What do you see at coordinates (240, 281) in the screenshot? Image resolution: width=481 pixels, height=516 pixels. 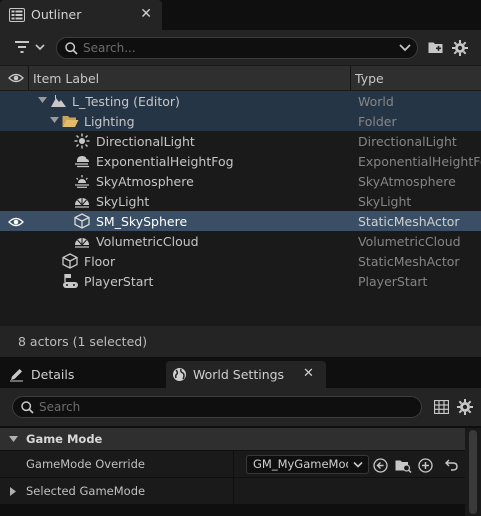 I see `tree-row-actor: PlayerStart PlayerStart` at bounding box center [240, 281].